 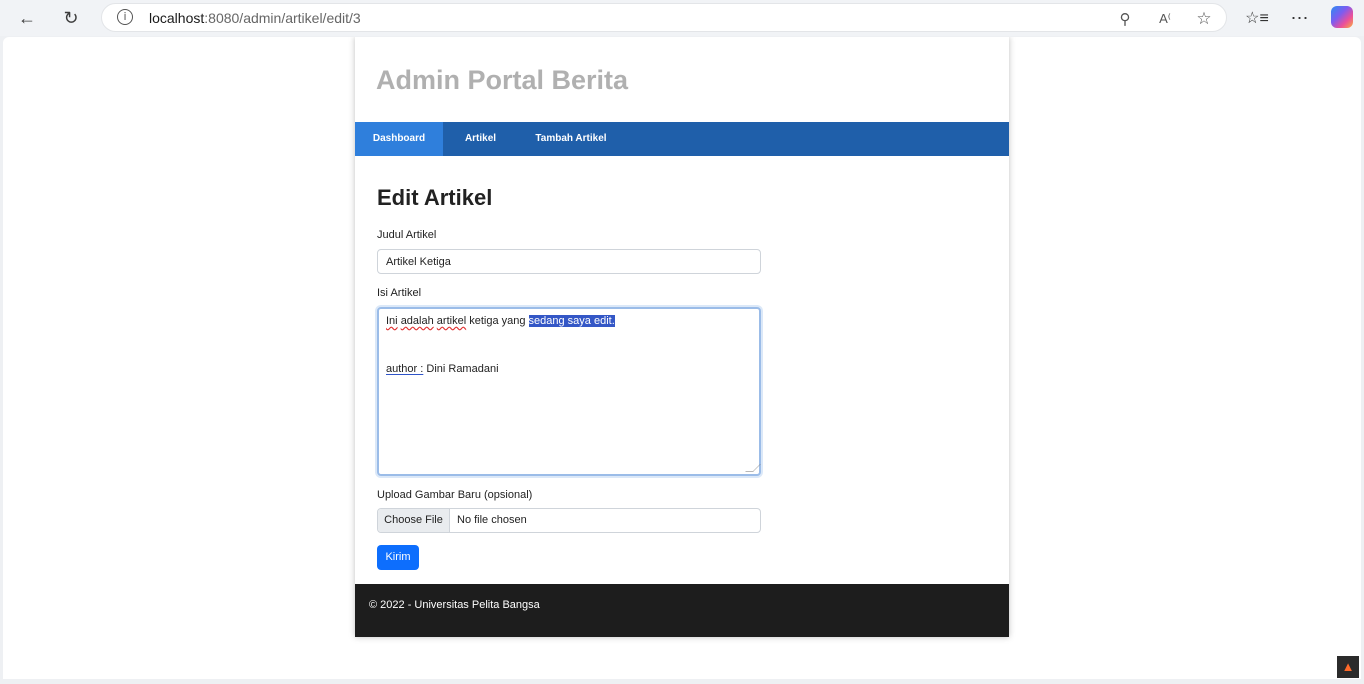 I want to click on content-word: adalah, so click(x=417, y=321).